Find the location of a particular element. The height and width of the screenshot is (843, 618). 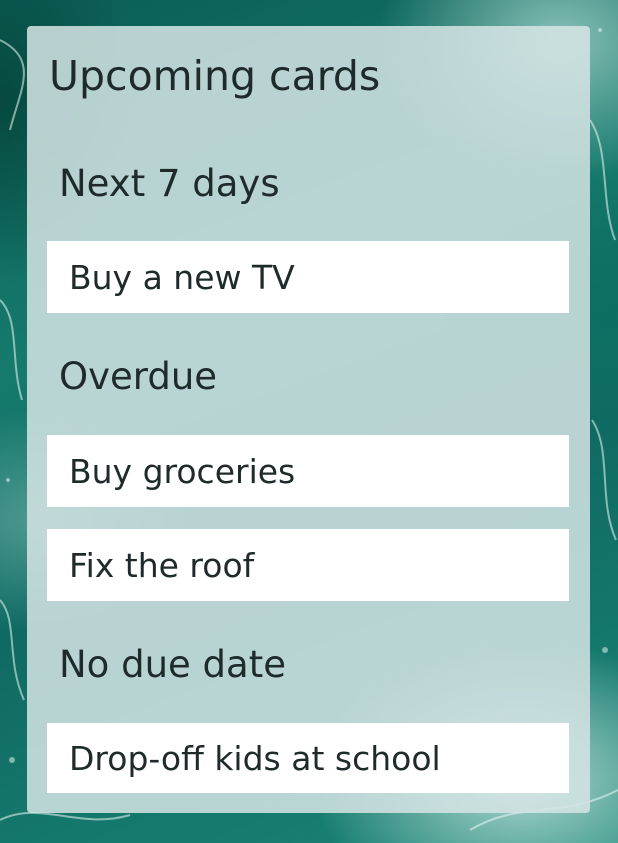

card-title: Fix the roof is located at coordinates (162, 565).